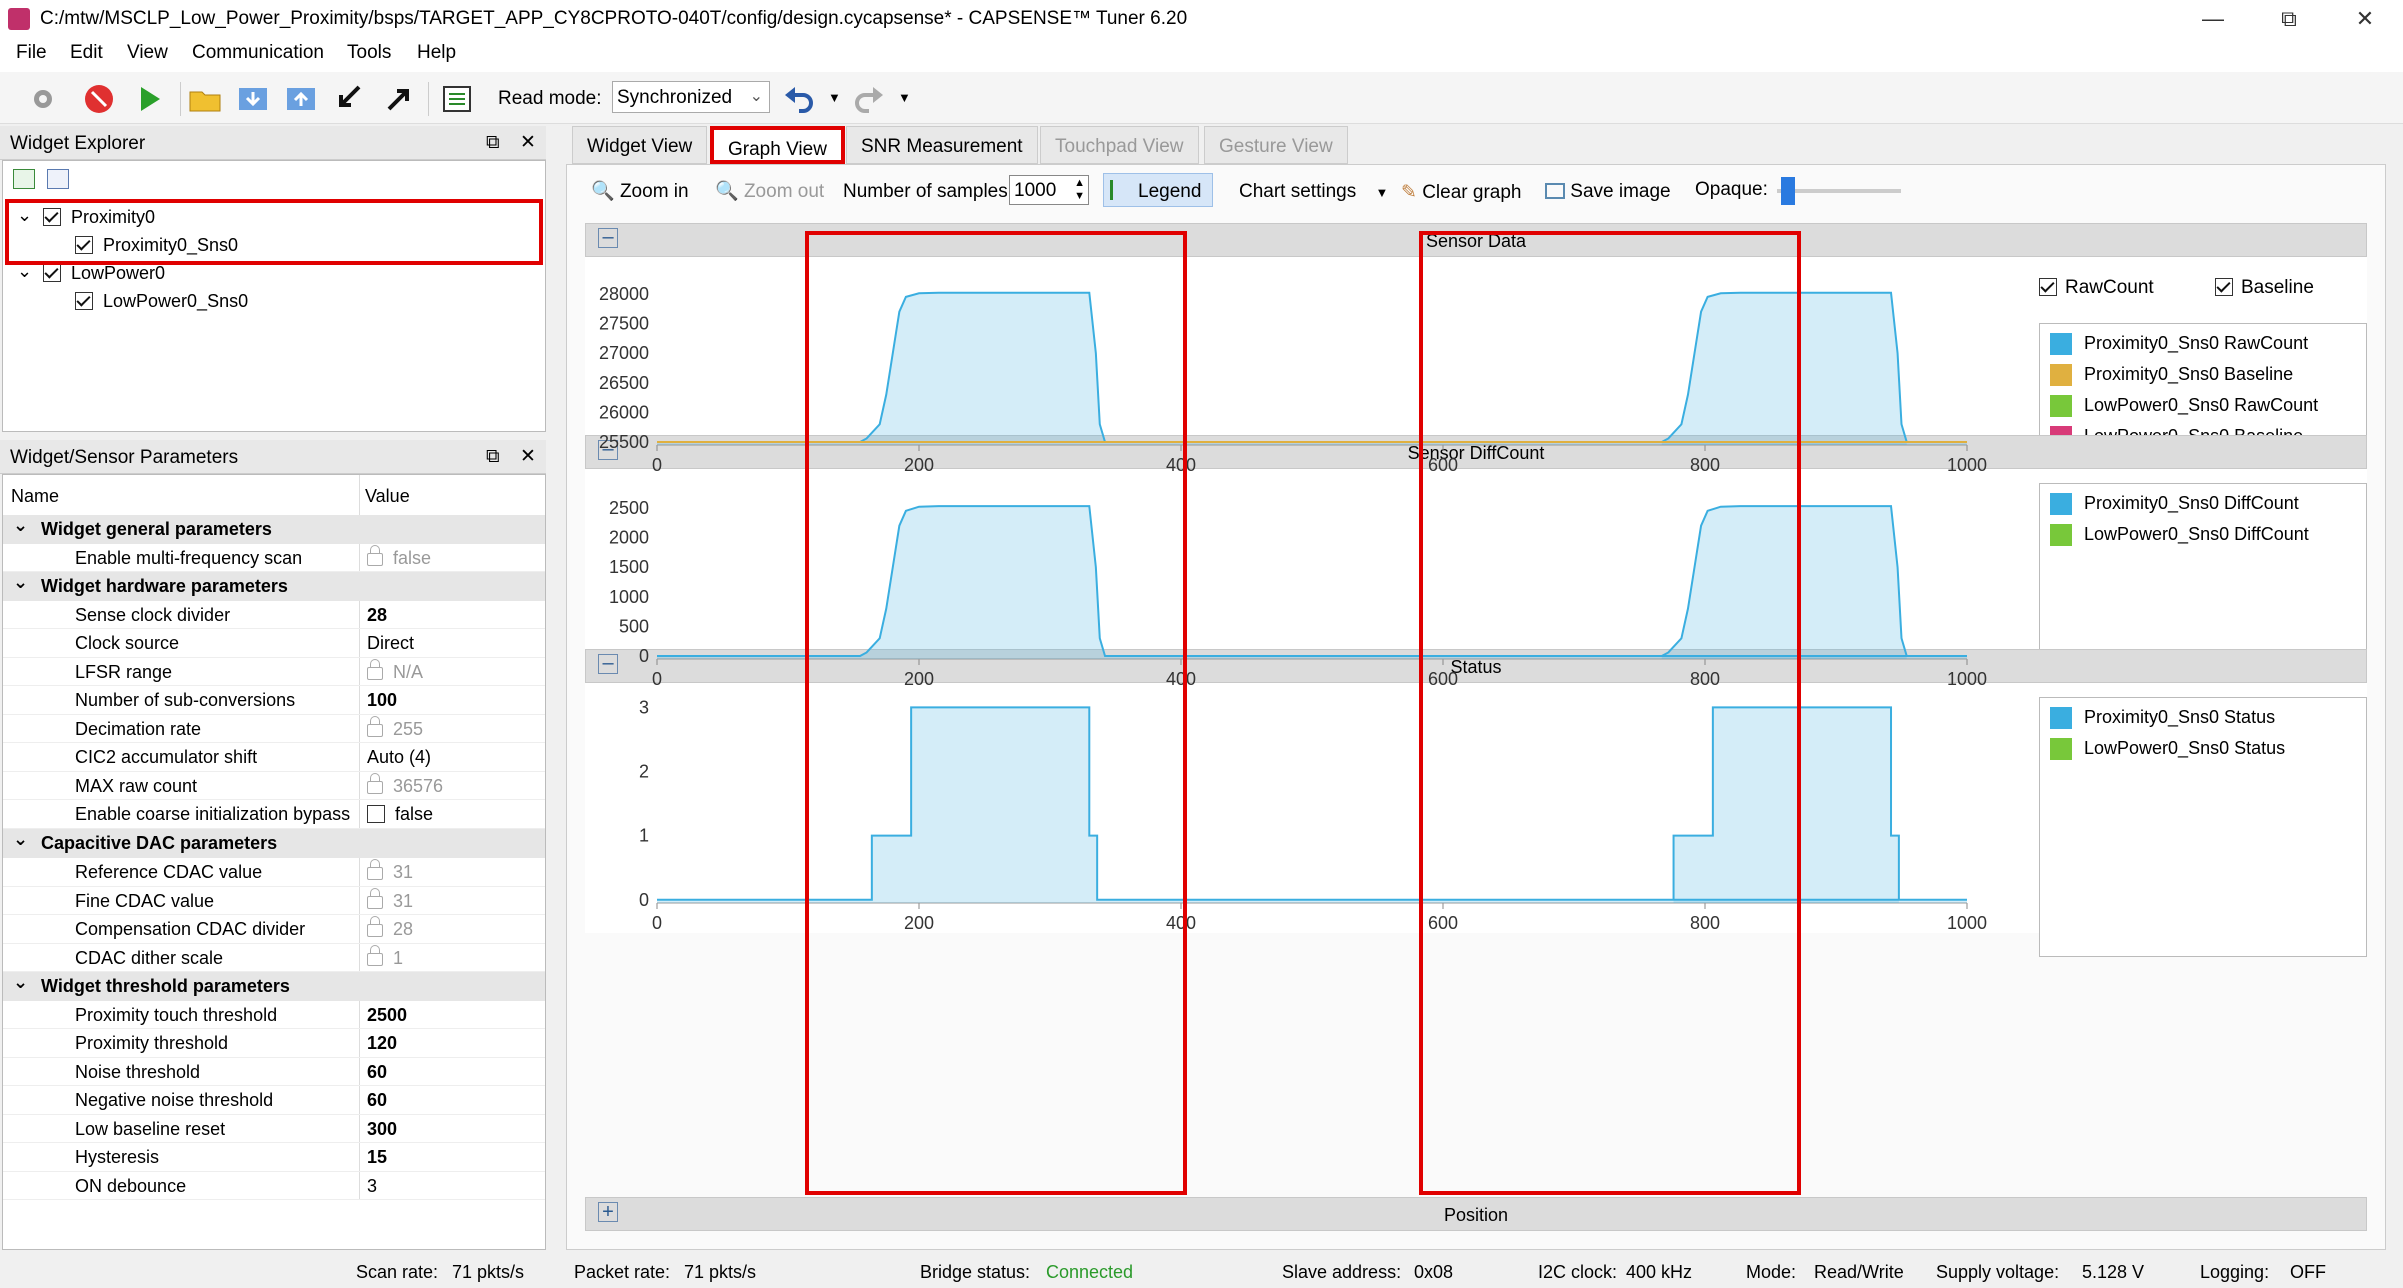 The height and width of the screenshot is (1288, 2403). I want to click on samples-input: 1000 ▲ ▼, so click(1049, 190).